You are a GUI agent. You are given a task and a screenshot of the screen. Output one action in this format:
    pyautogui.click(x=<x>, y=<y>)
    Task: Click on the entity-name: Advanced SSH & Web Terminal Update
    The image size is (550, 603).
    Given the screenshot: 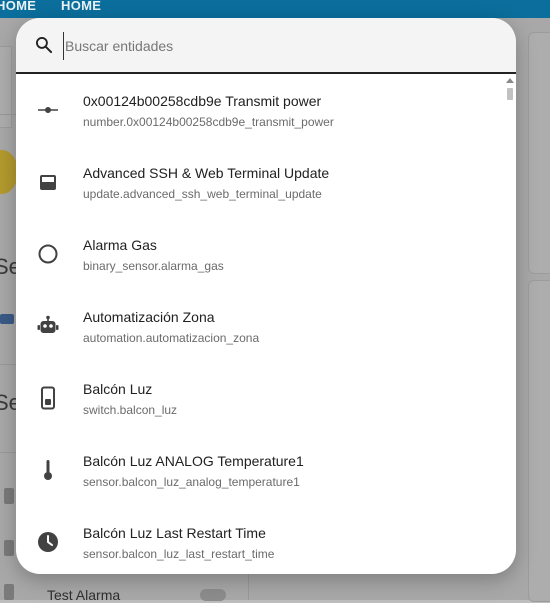 What is the action you would take?
    pyautogui.click(x=206, y=173)
    